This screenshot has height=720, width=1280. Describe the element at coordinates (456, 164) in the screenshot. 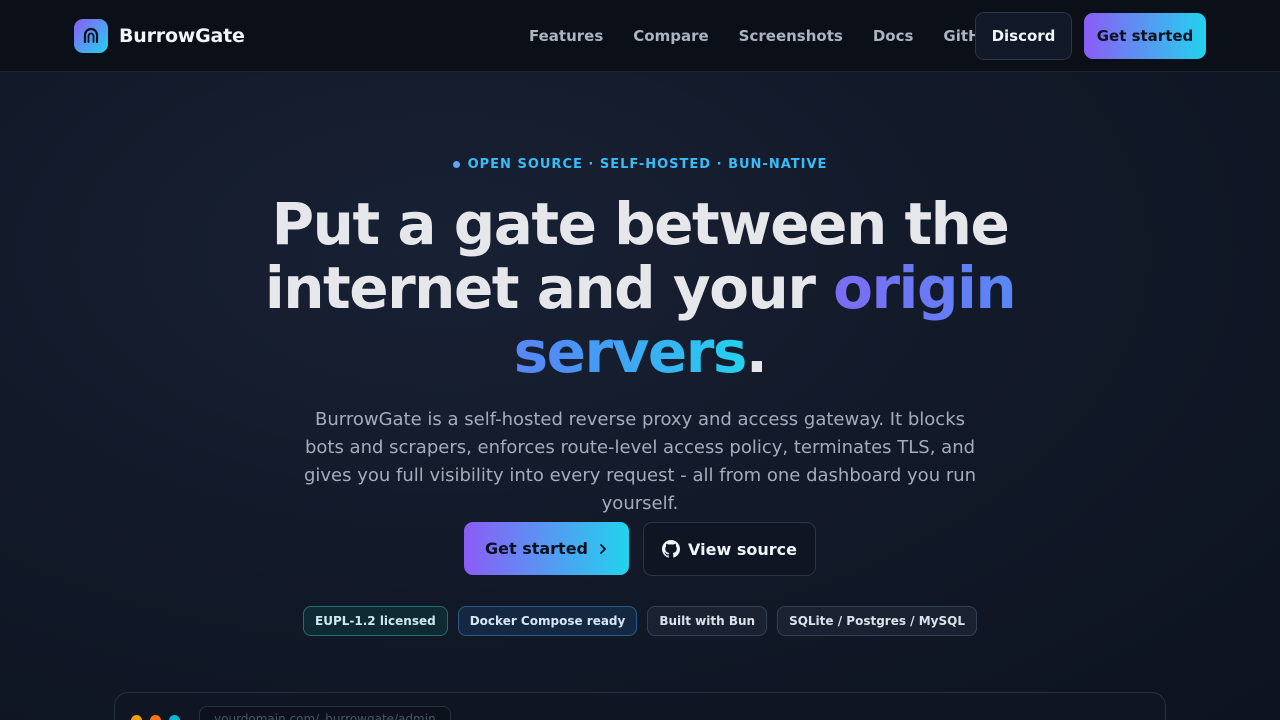

I see `eyebrow-dot-icon` at that location.